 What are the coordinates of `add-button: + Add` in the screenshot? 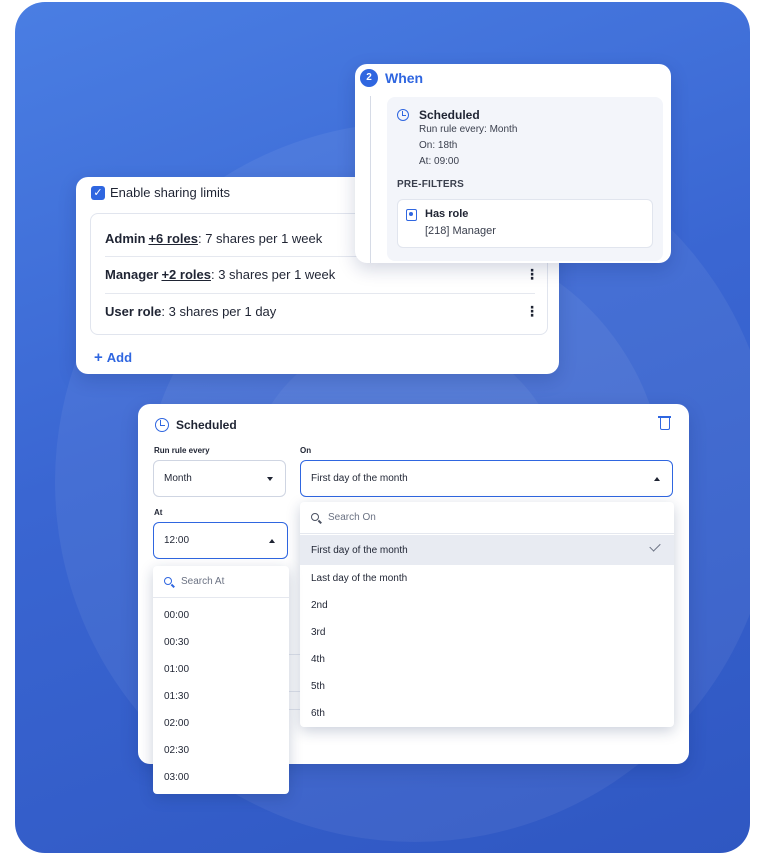 It's located at (113, 357).